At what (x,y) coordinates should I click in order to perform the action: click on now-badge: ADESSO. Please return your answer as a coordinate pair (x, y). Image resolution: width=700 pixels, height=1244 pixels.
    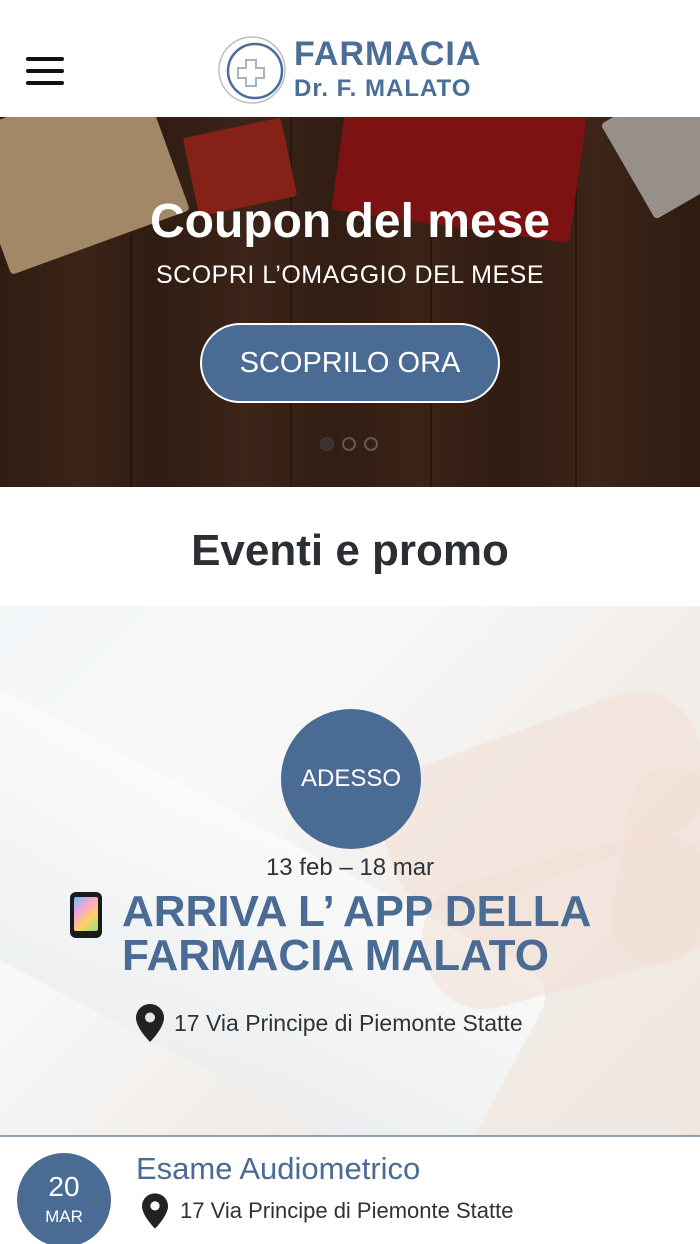
    Looking at the image, I should click on (351, 779).